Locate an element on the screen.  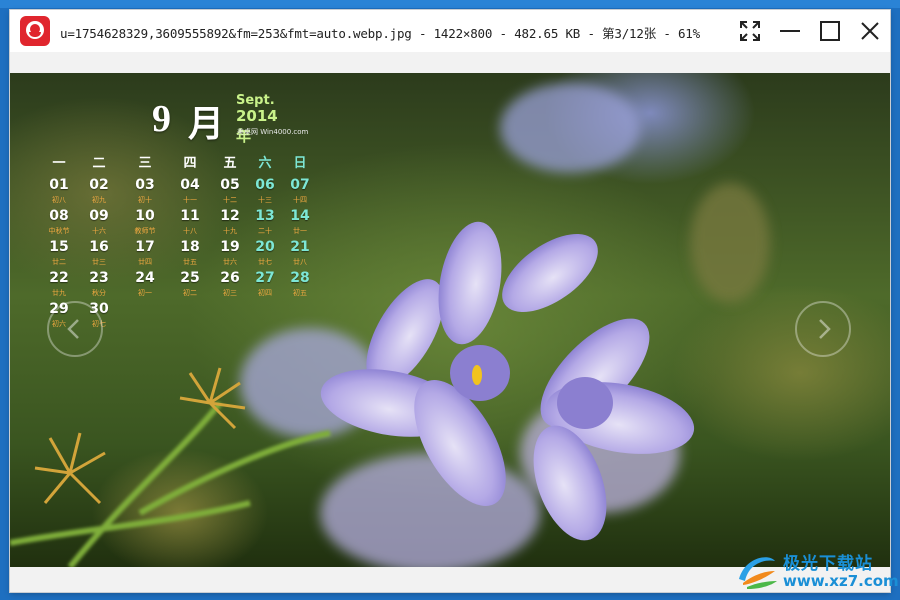
calendar-weekday: 五 is located at coordinates (230, 163).